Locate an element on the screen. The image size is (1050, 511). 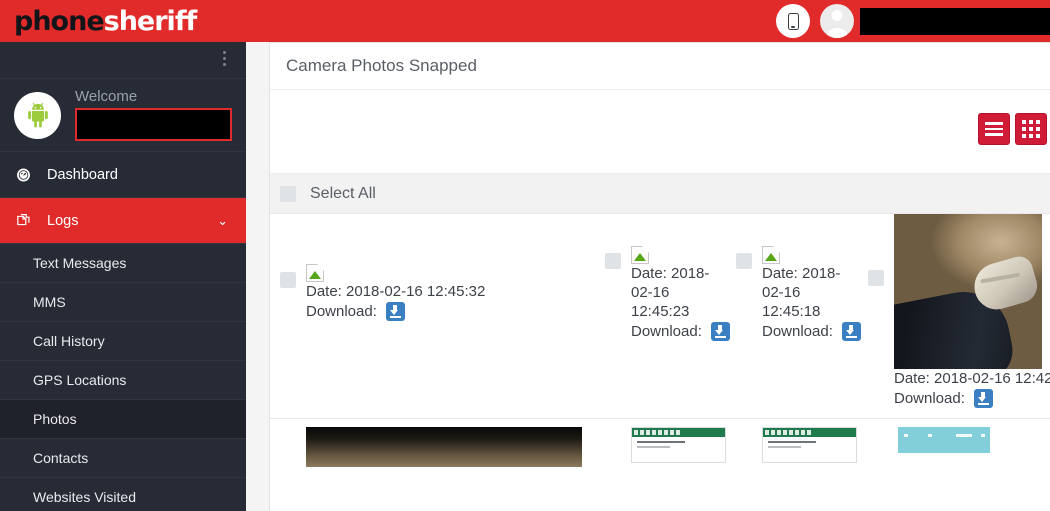
logs-icon is located at coordinates (23, 220).